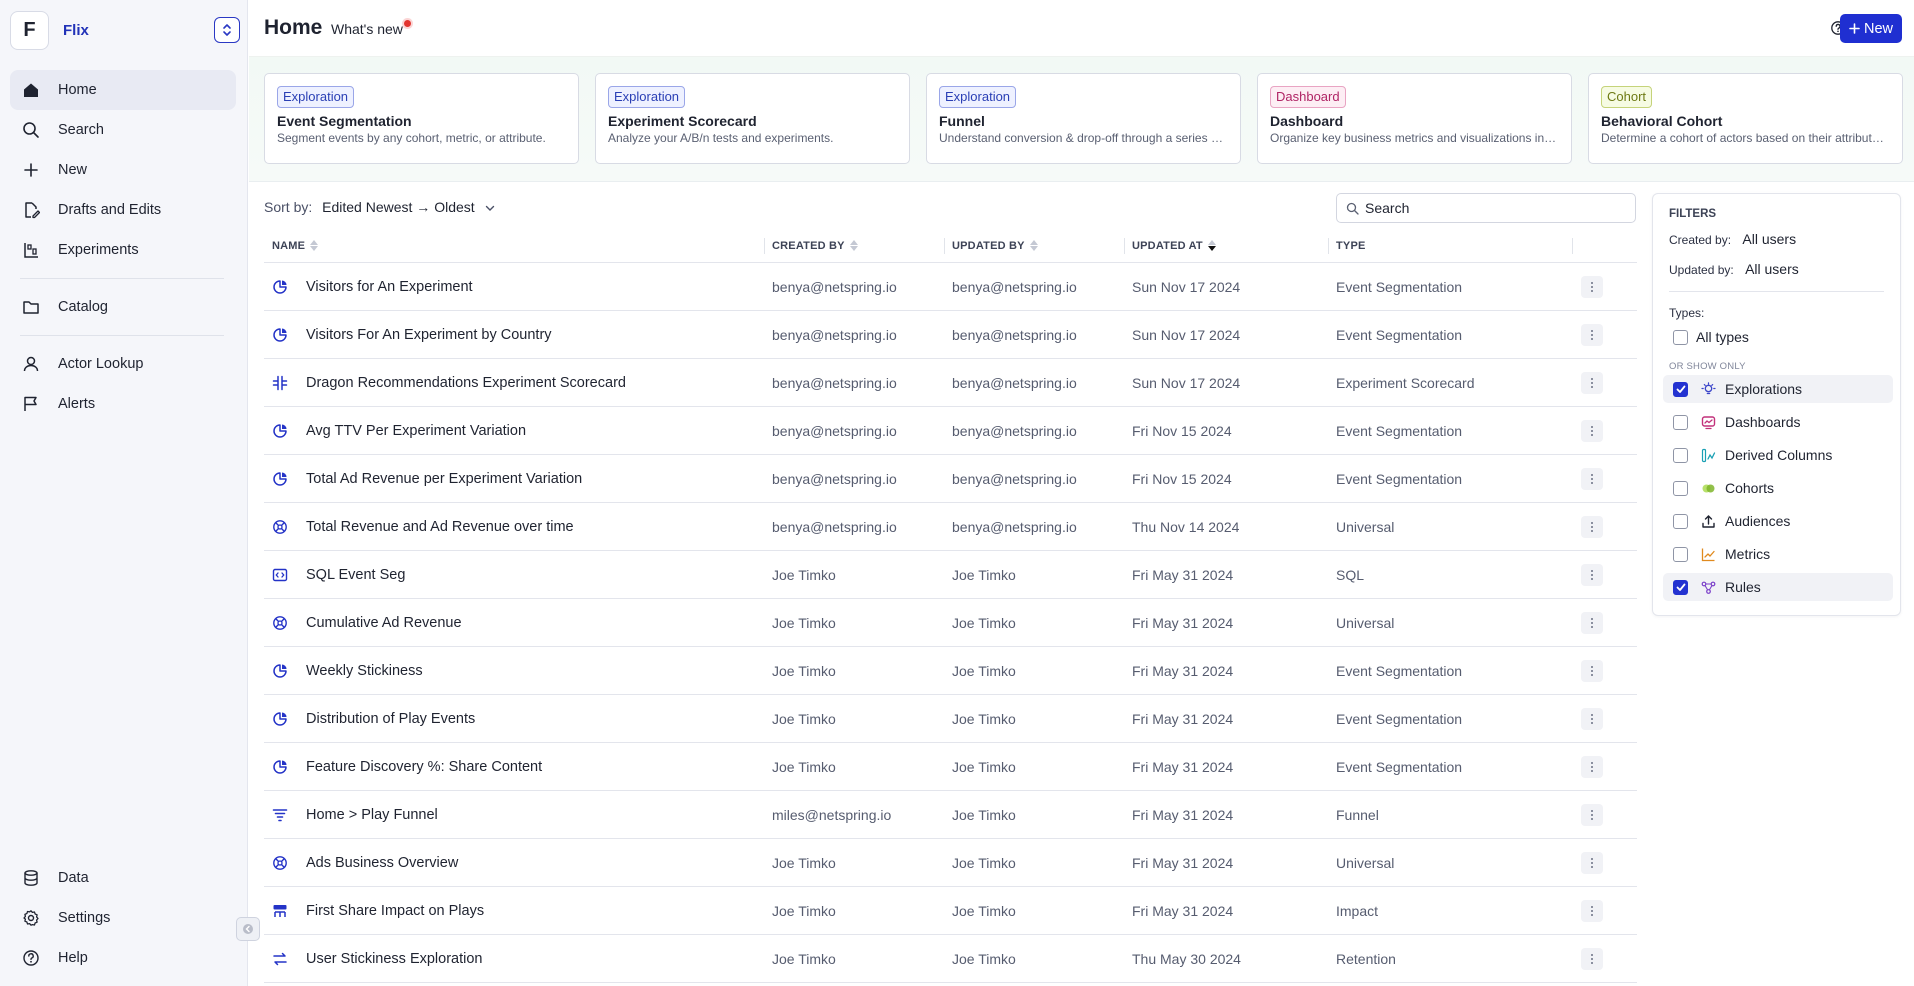  I want to click on column-header-updated-by: UPDATED BY, so click(1034, 246).